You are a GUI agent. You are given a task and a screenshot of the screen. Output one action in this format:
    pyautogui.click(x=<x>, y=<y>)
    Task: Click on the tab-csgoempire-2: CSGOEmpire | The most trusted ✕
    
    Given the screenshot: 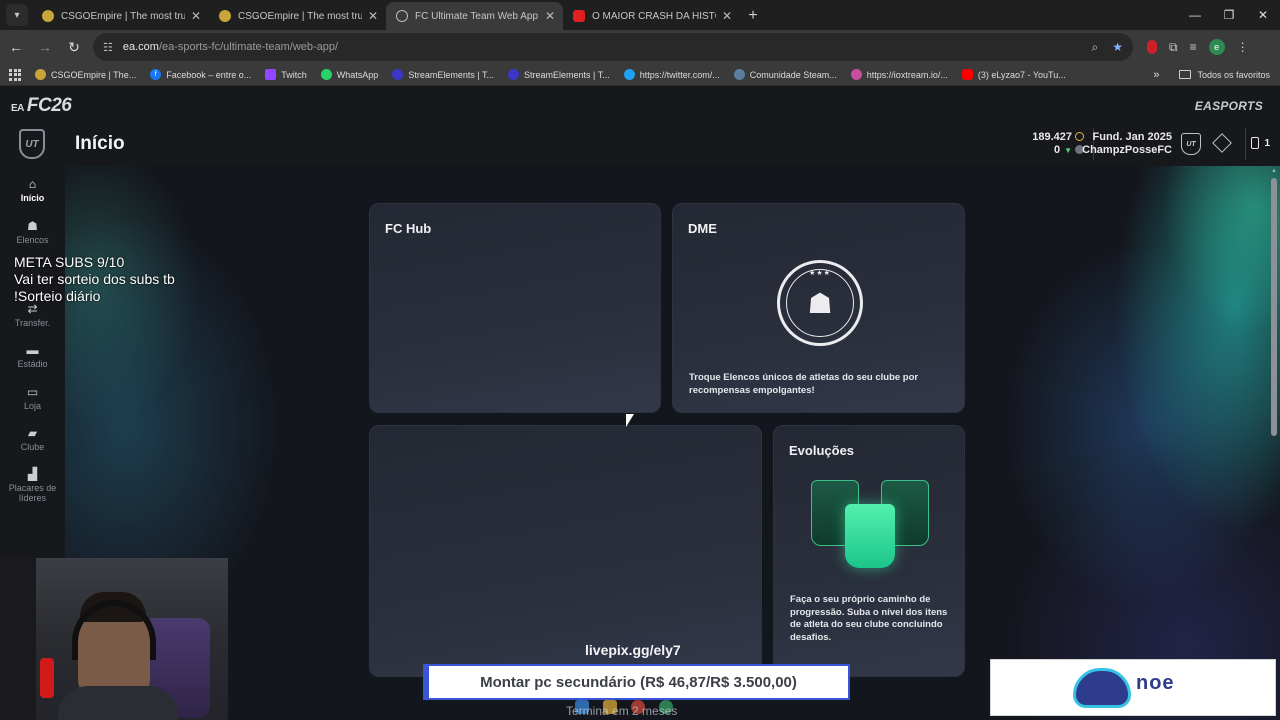 What is the action you would take?
    pyautogui.click(x=297, y=16)
    